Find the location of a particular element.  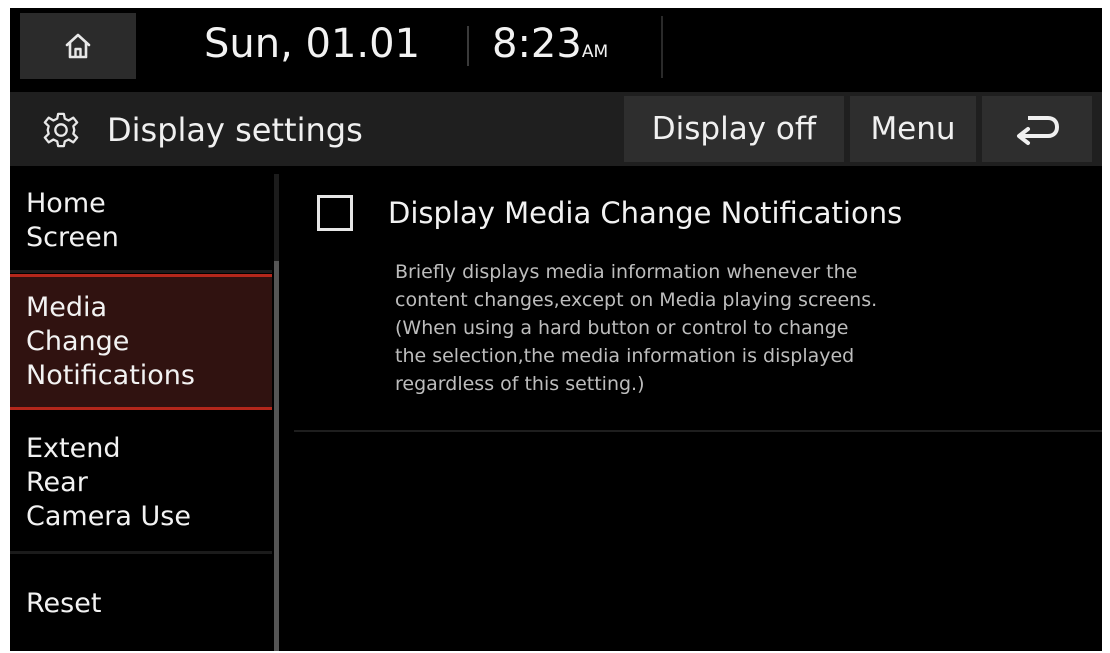

media-notifications-checkbox is located at coordinates (335, 213).